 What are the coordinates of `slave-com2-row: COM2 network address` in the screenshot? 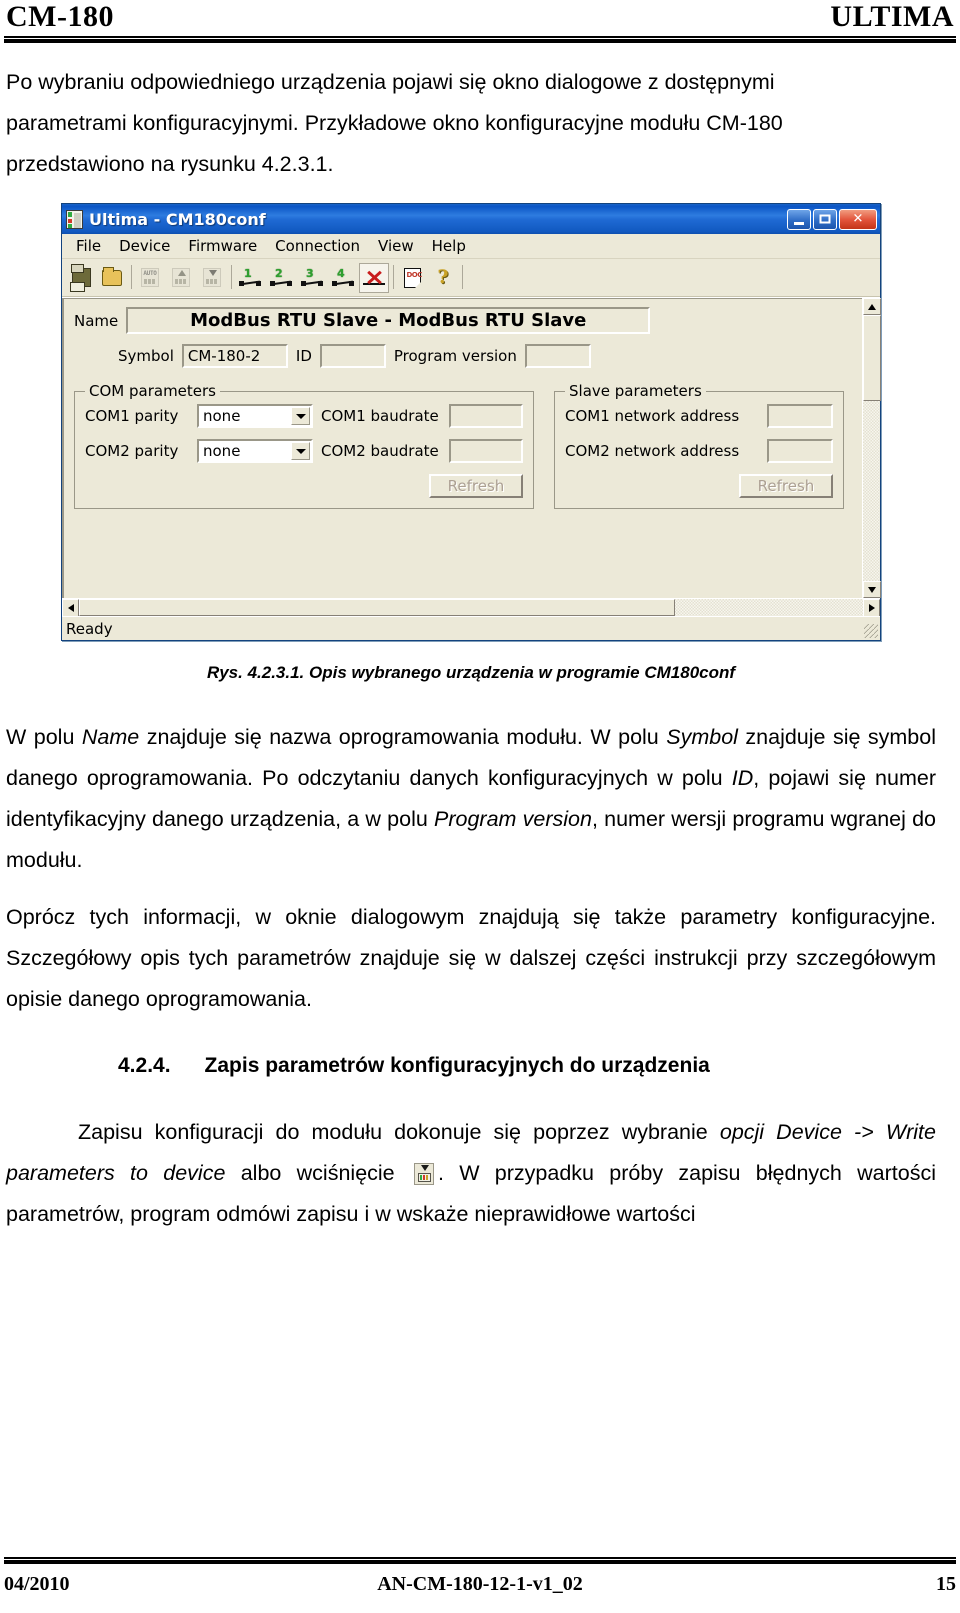 It's located at (699, 451).